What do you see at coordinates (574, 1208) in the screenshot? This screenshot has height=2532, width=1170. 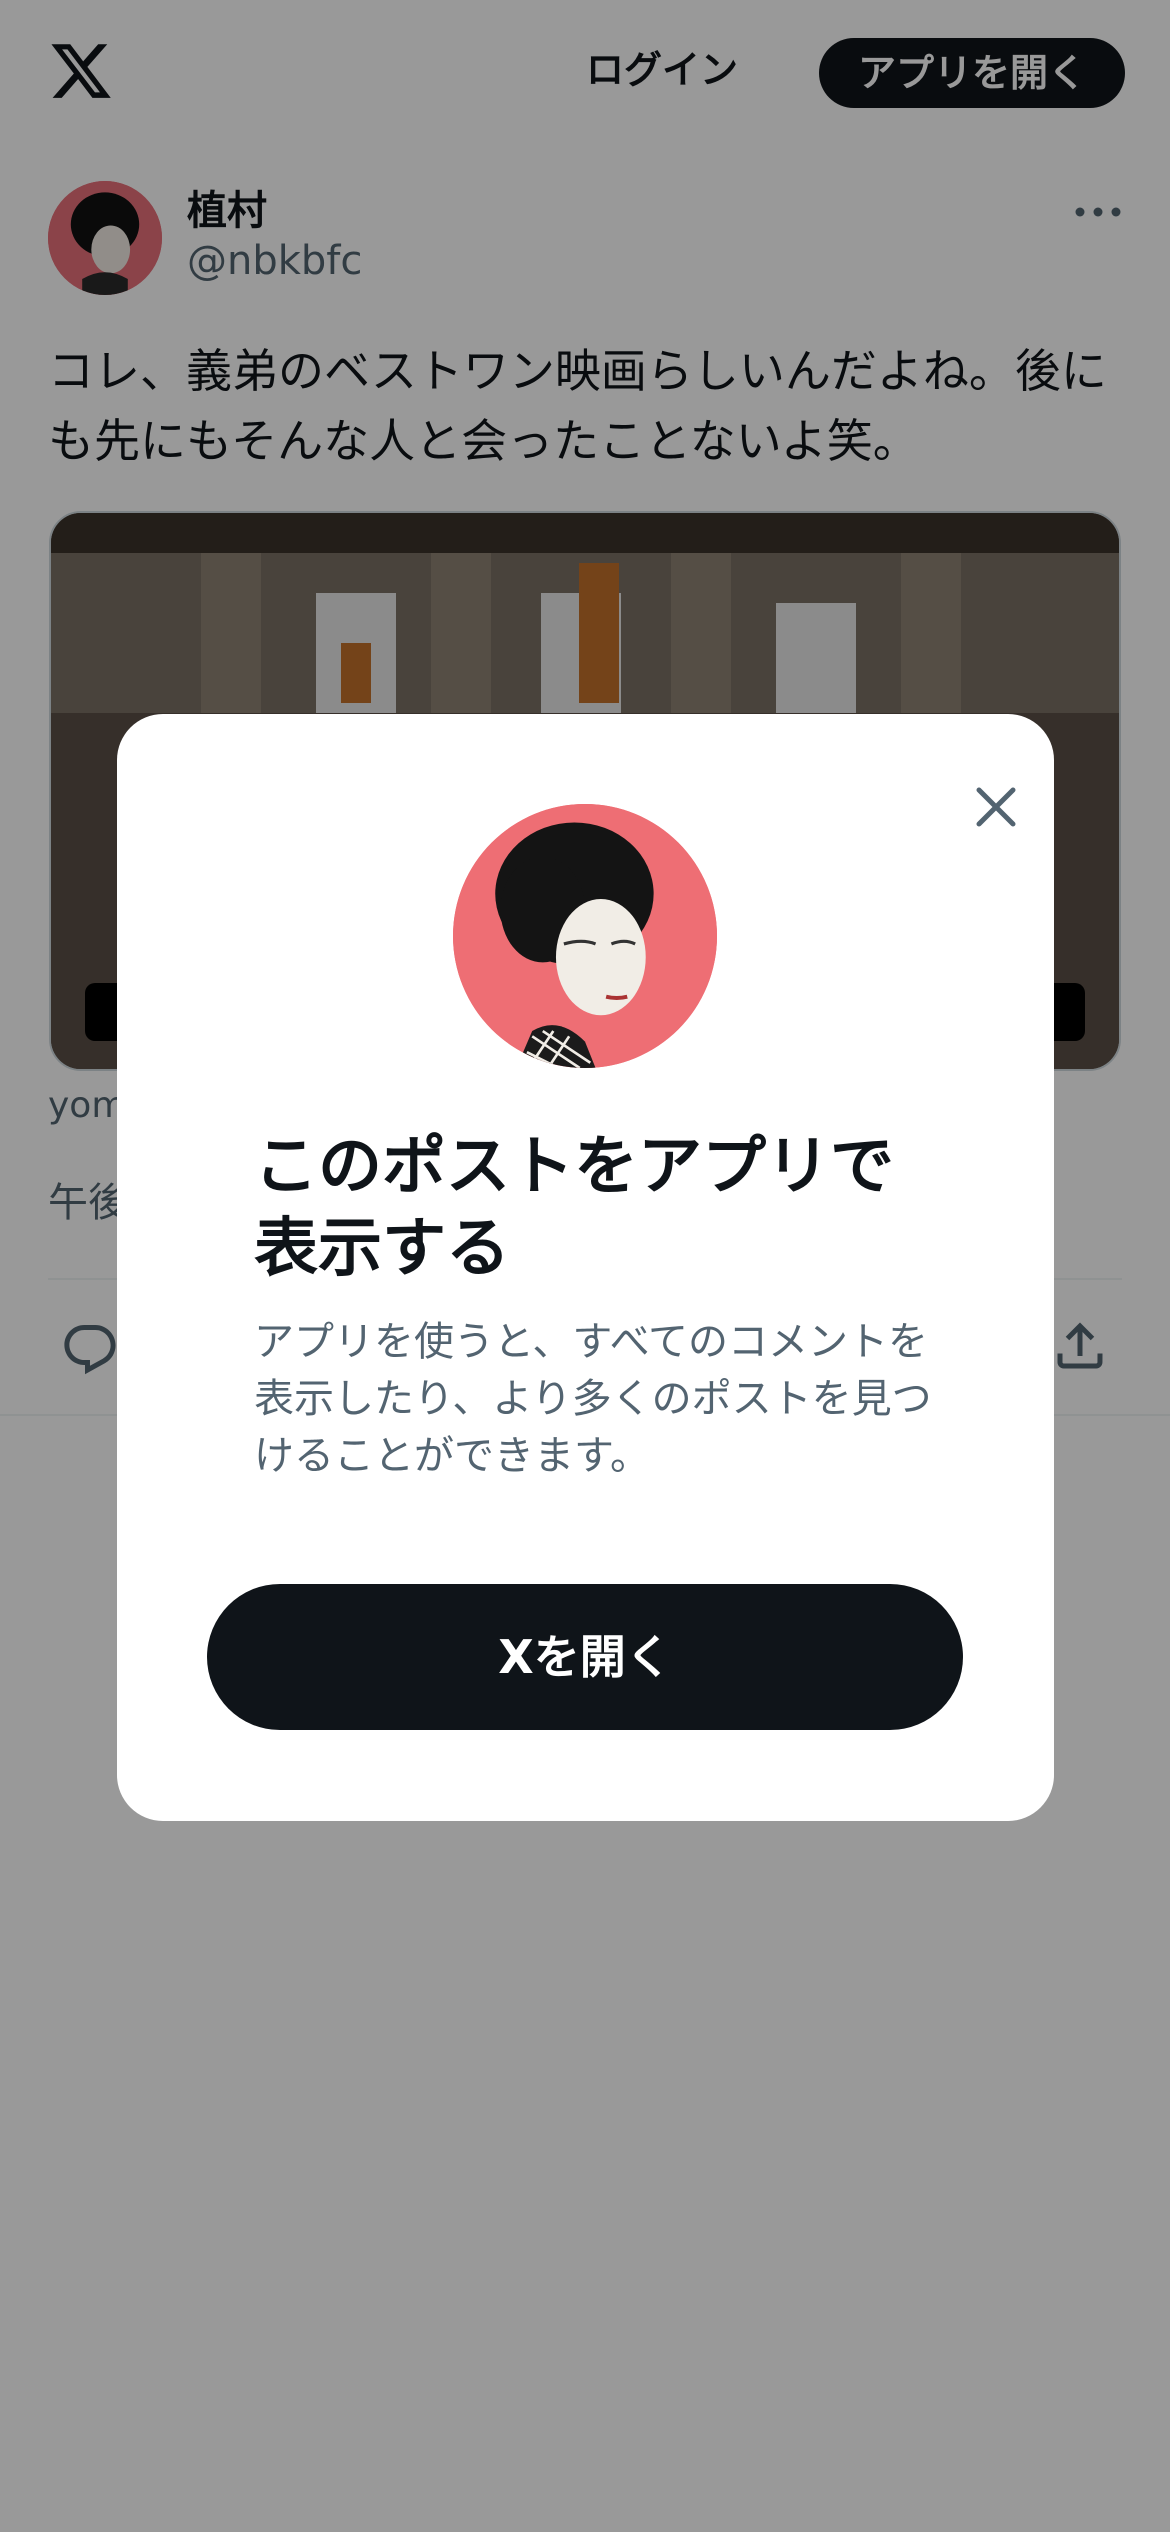 I see `modal-title: このポストをアプリで表示する` at bounding box center [574, 1208].